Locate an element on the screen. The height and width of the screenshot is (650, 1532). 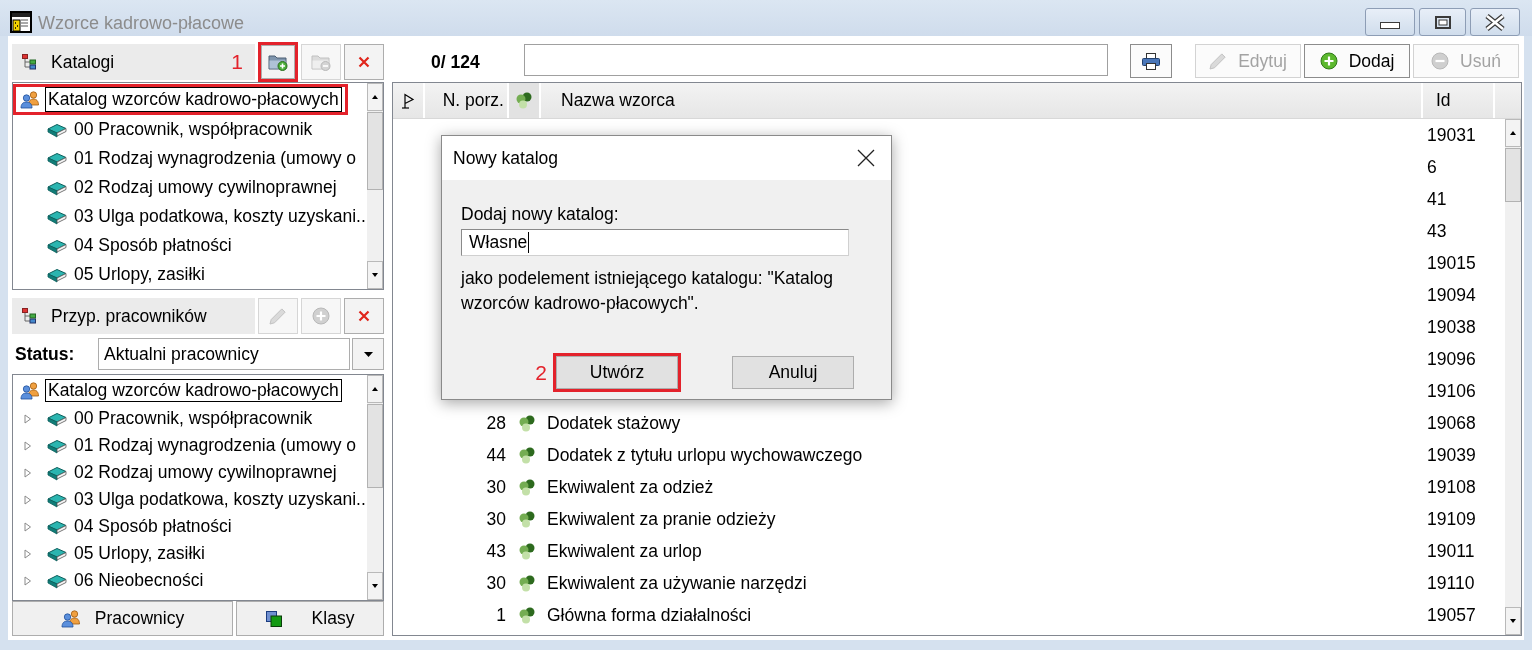
tree-item: 06 Nieobecności is located at coordinates (139, 580).